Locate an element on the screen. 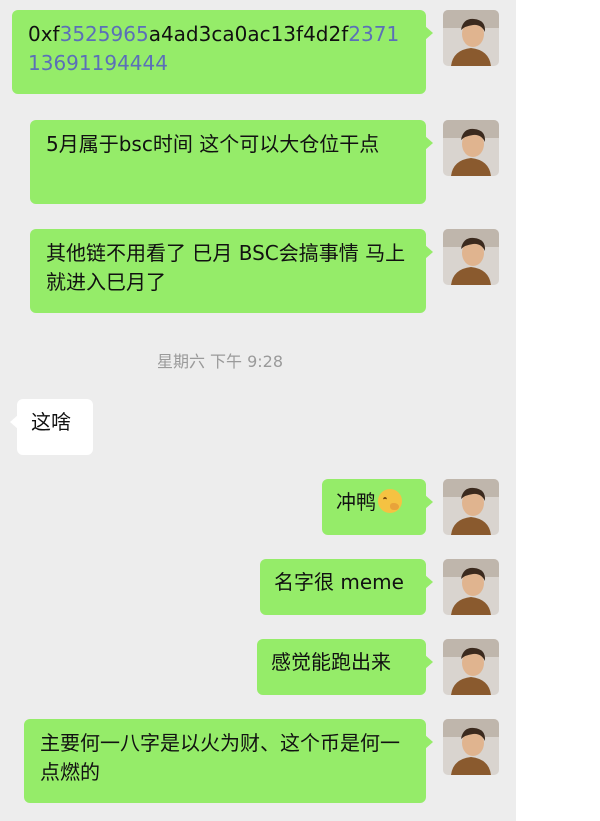 The width and height of the screenshot is (600, 821). message-bubble: 这啥 is located at coordinates (51, 427).